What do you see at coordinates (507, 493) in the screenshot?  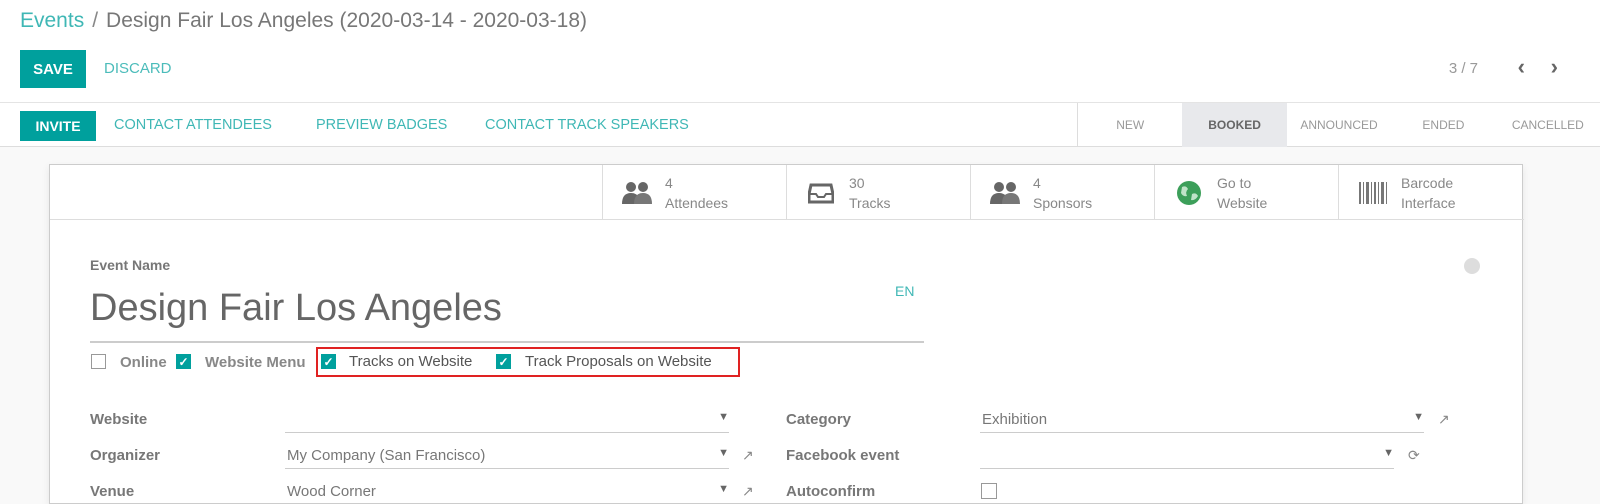 I see `venue-select: Wood Corner ▼` at bounding box center [507, 493].